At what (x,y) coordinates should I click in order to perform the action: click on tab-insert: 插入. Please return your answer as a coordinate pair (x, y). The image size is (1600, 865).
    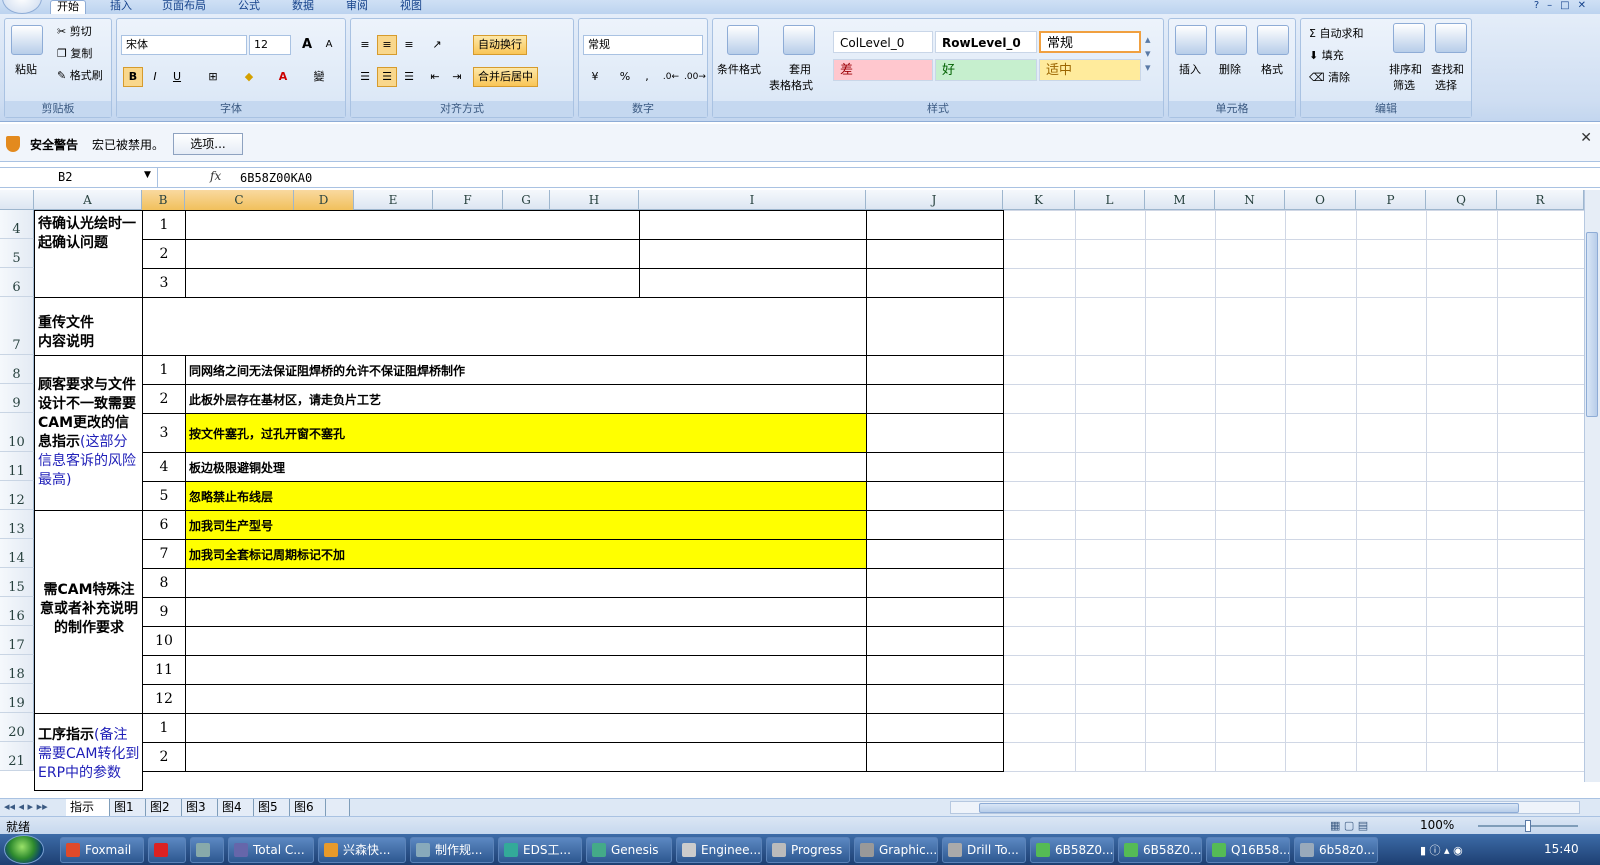
    Looking at the image, I should click on (121, 7).